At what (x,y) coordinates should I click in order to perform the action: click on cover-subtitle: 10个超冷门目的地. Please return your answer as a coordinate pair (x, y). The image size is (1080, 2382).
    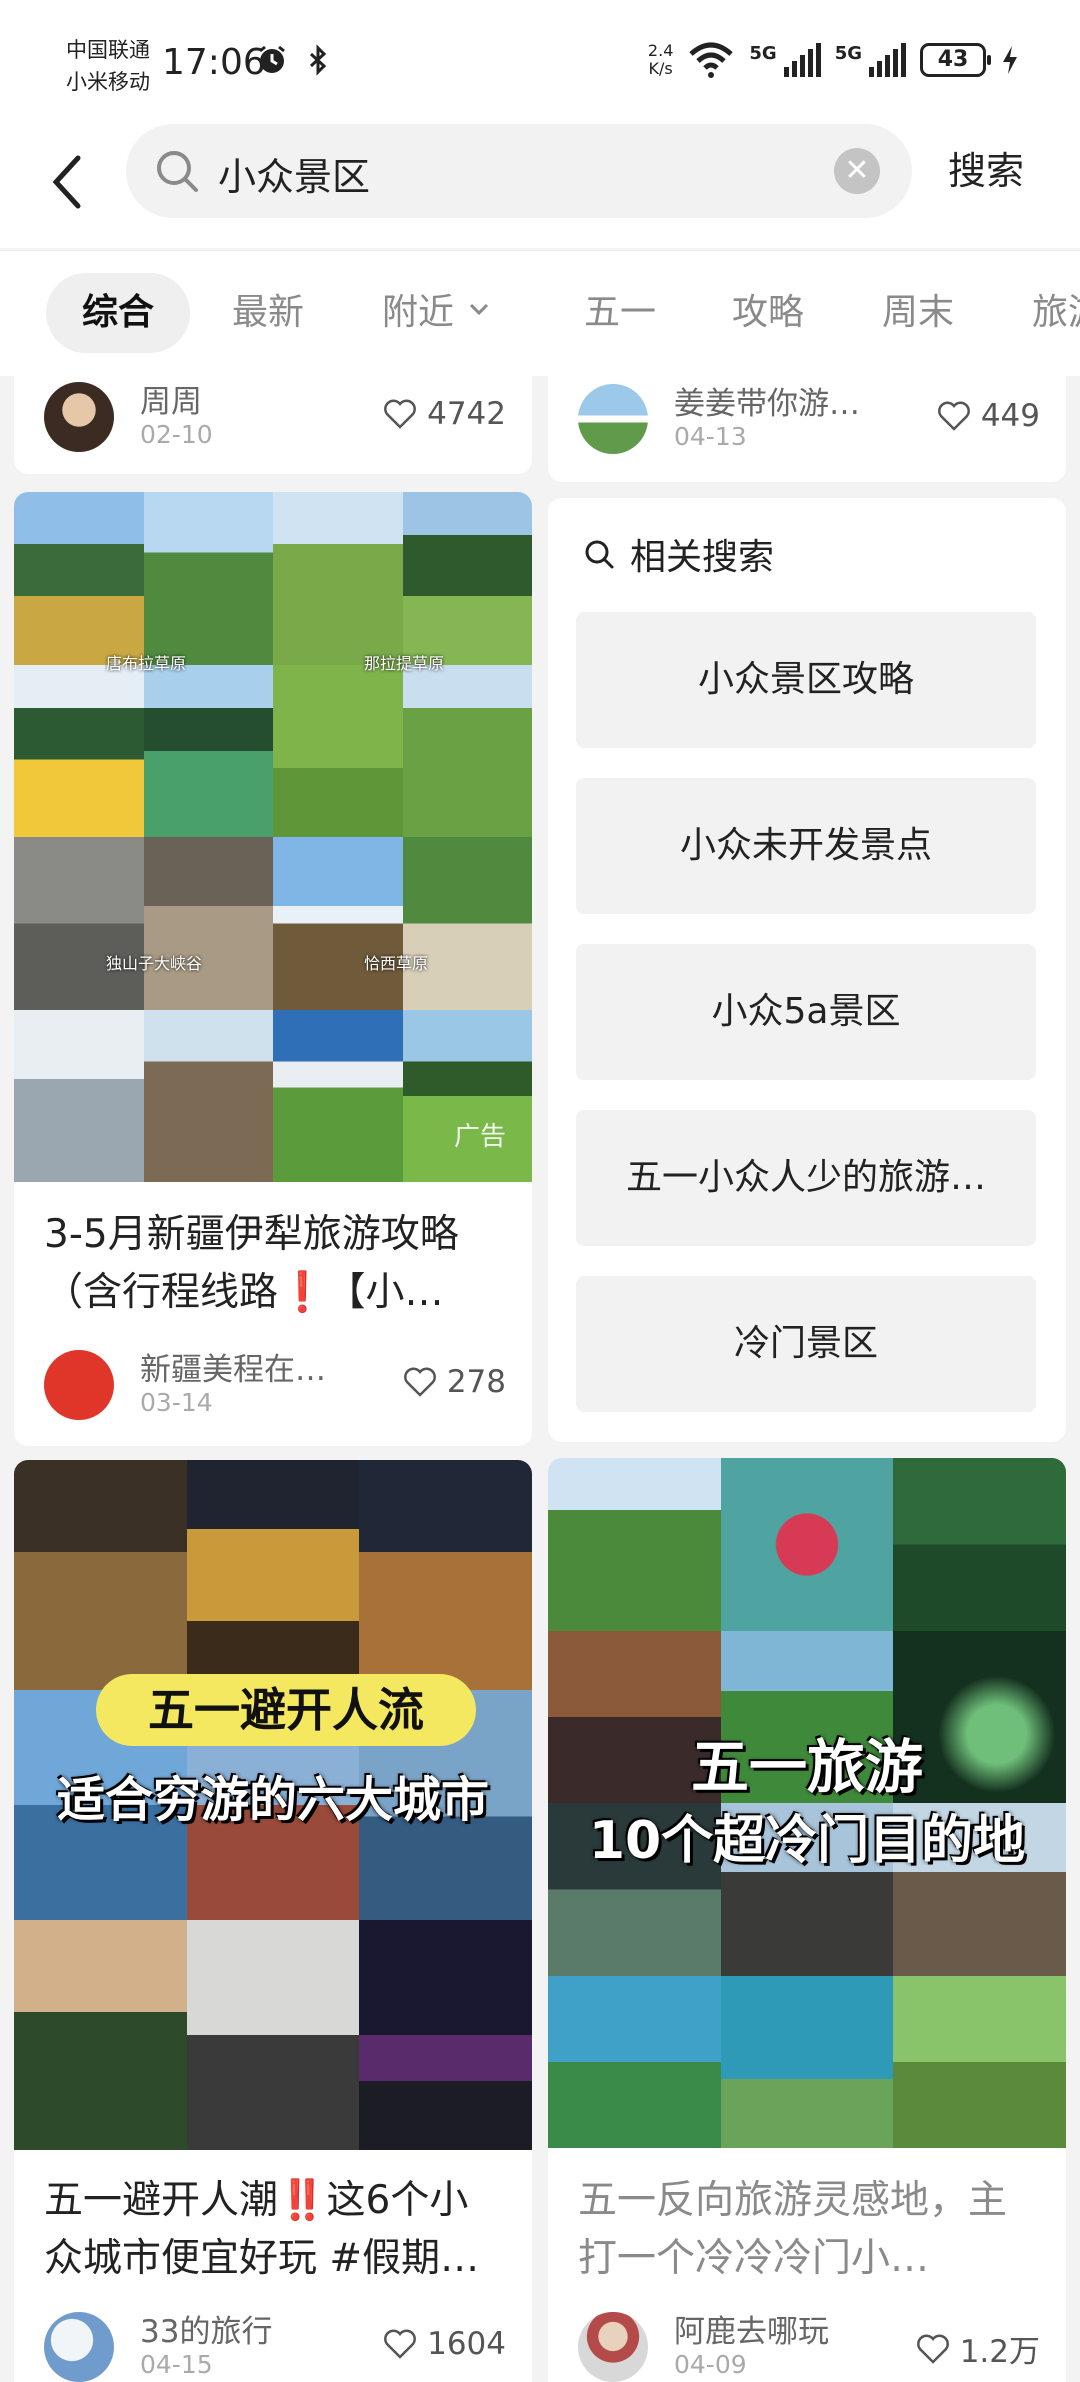
    Looking at the image, I should click on (807, 1841).